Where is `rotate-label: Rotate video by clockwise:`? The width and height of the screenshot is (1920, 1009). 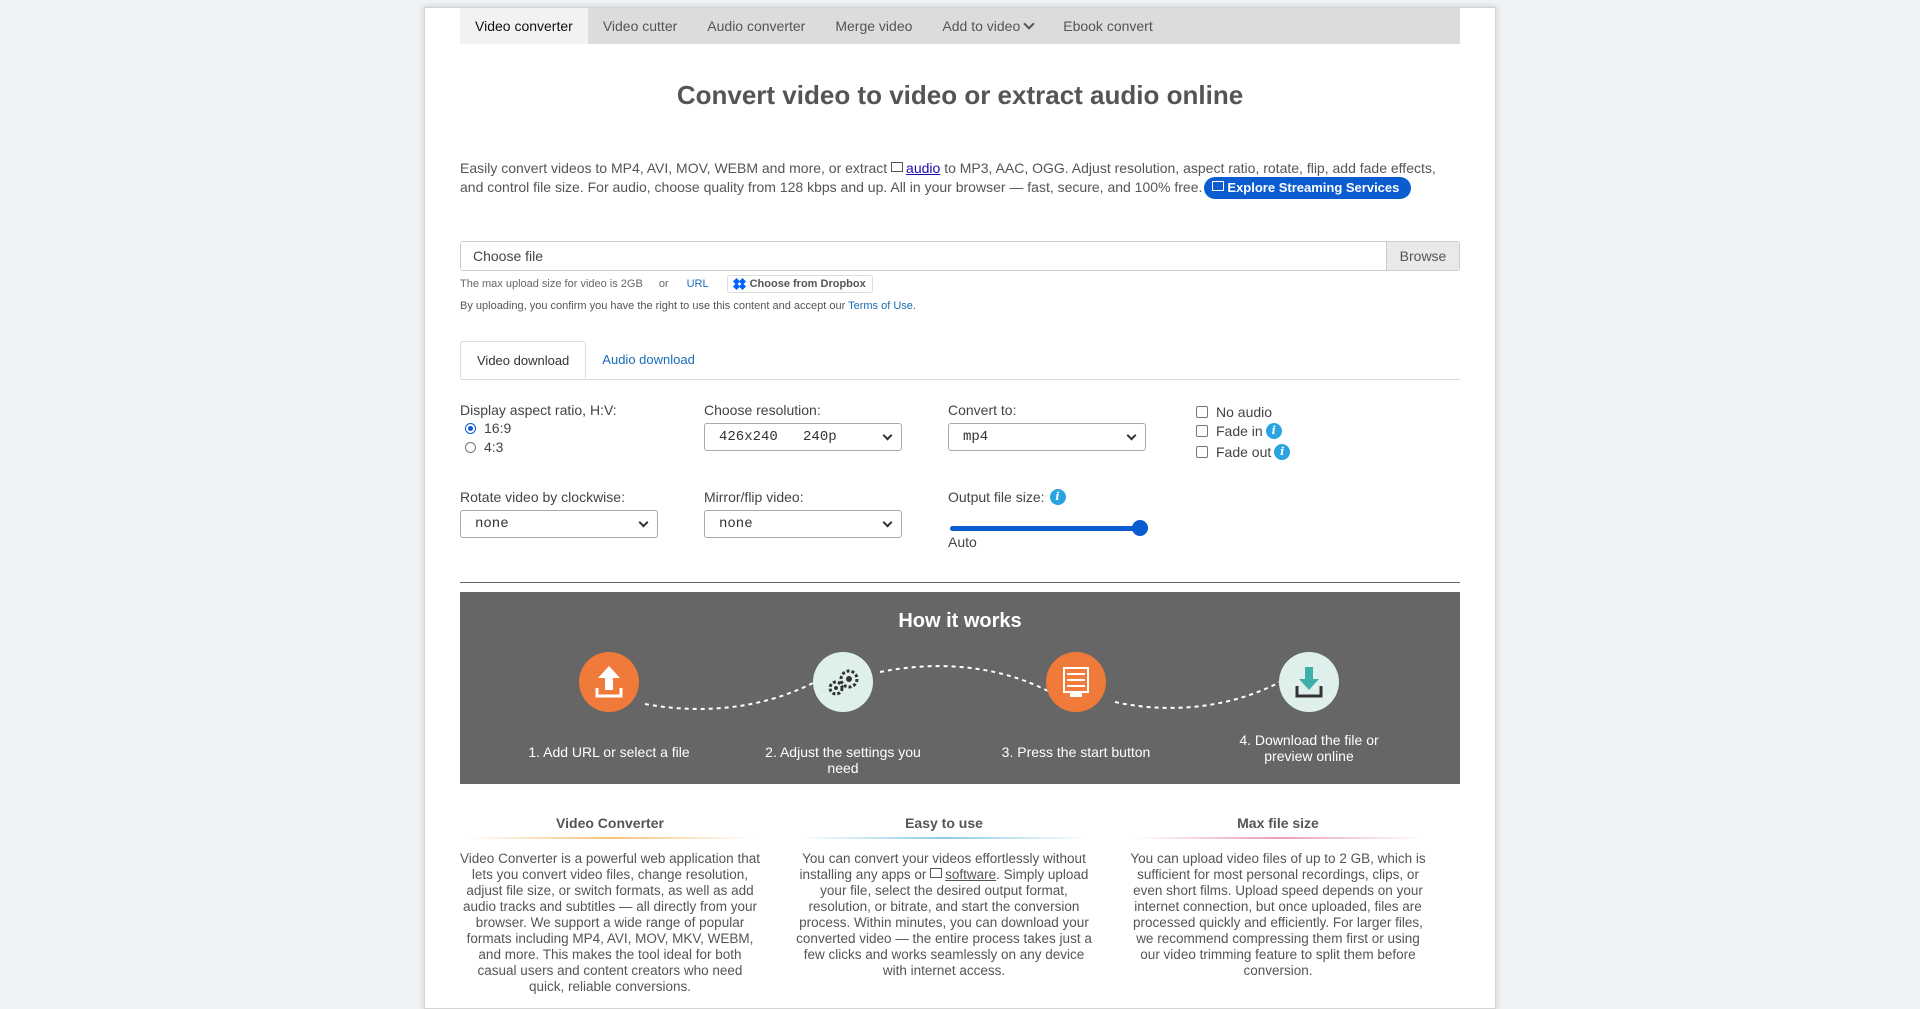
rotate-label: Rotate video by clockwise: is located at coordinates (542, 497).